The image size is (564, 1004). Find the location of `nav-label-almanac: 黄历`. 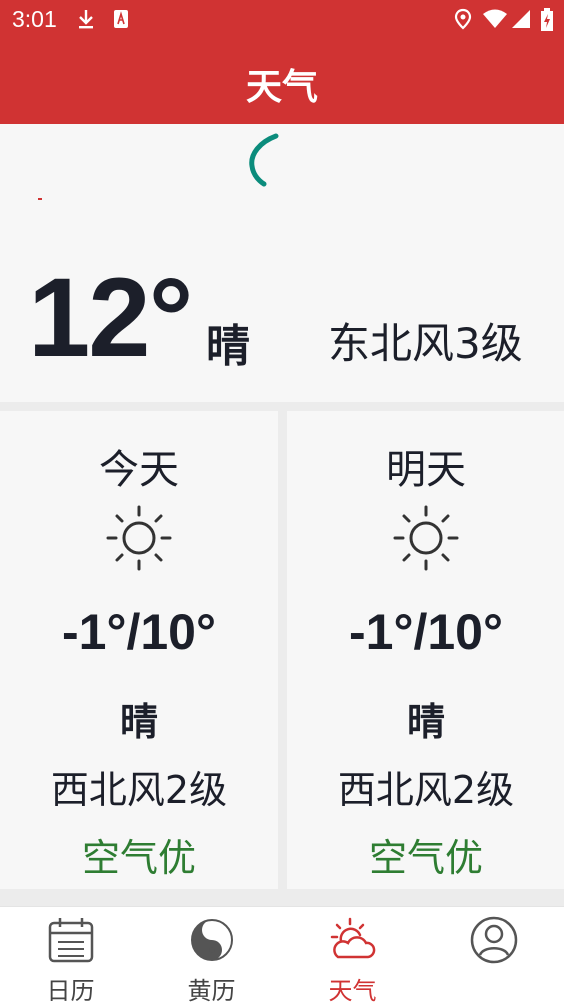

nav-label-almanac: 黄历 is located at coordinates (211, 990).